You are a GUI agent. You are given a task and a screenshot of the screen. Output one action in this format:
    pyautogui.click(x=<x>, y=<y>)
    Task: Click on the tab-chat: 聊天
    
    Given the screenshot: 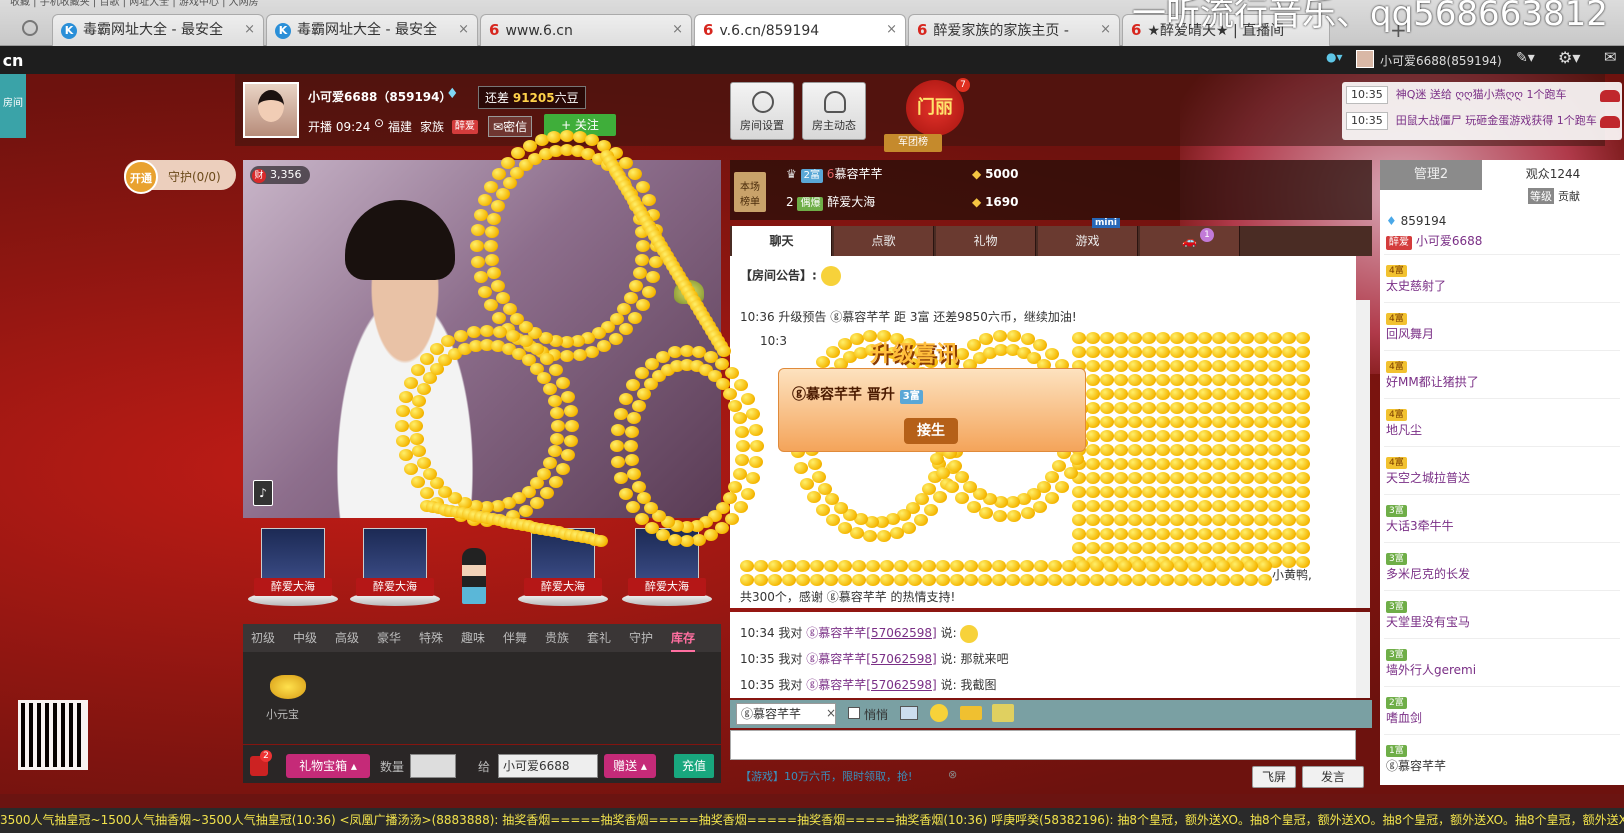 What is the action you would take?
    pyautogui.click(x=782, y=241)
    